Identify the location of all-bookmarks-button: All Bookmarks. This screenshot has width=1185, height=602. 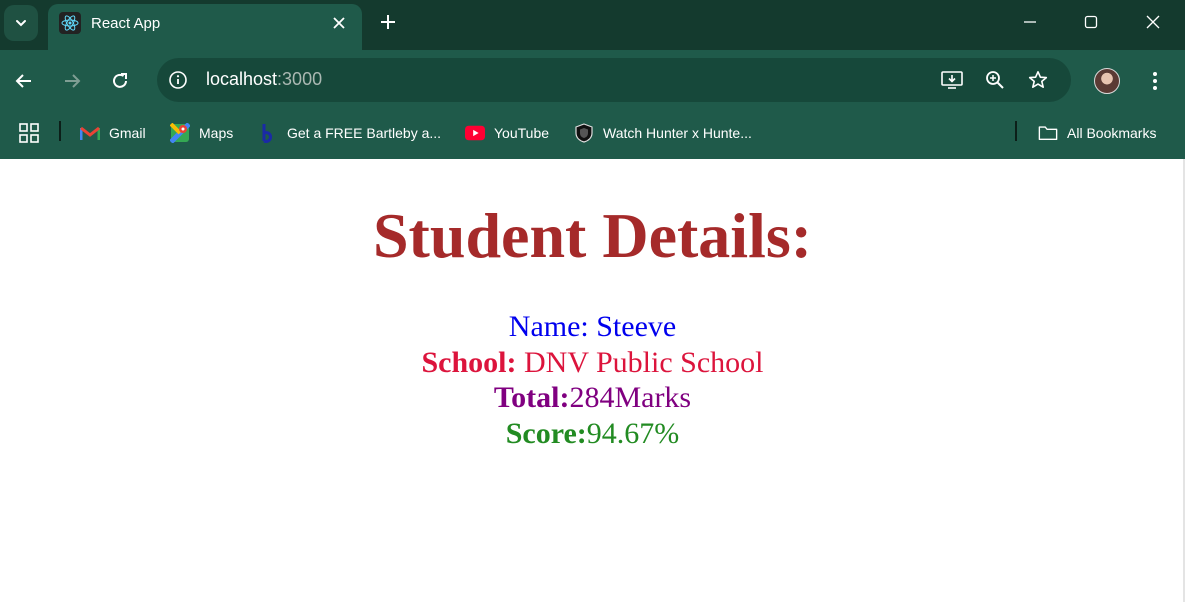
(1097, 133).